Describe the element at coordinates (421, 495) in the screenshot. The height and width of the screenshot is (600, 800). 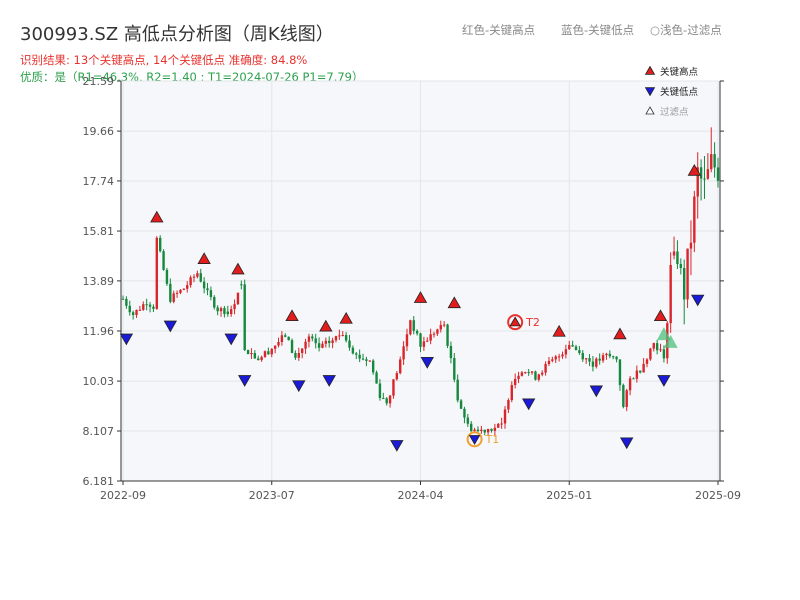
I see `x-tick-label: 2024-04` at that location.